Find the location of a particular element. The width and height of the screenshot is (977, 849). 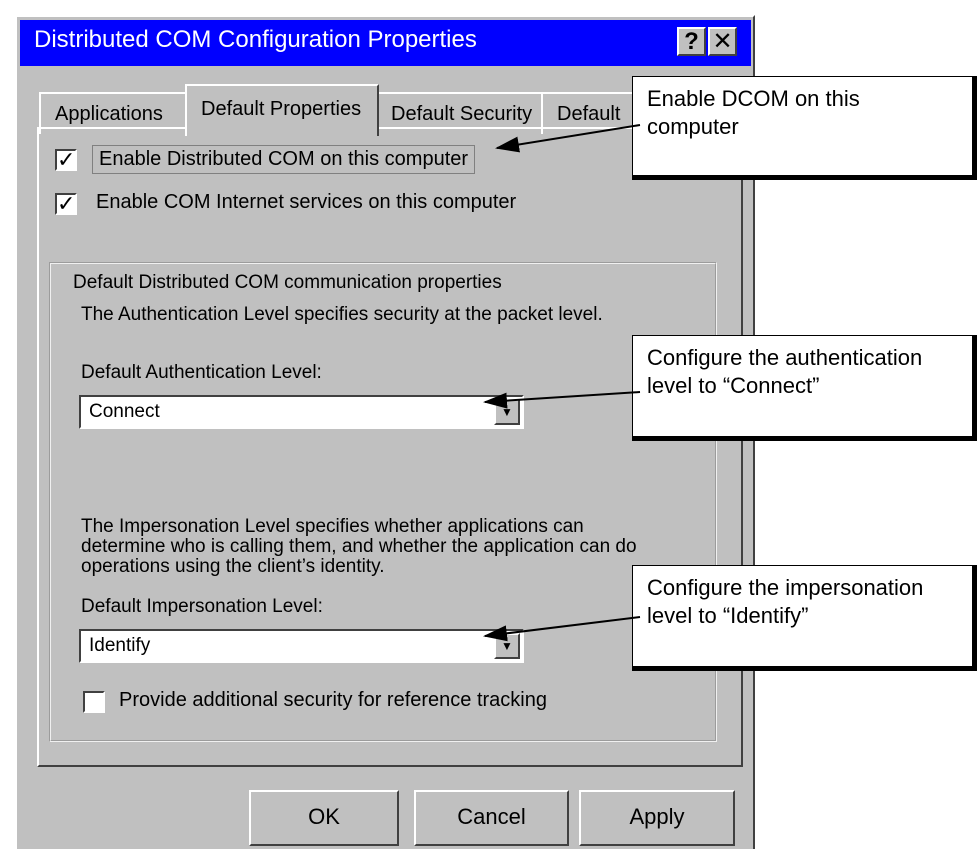

arrow-to-impersonation is located at coordinates (562, 629).